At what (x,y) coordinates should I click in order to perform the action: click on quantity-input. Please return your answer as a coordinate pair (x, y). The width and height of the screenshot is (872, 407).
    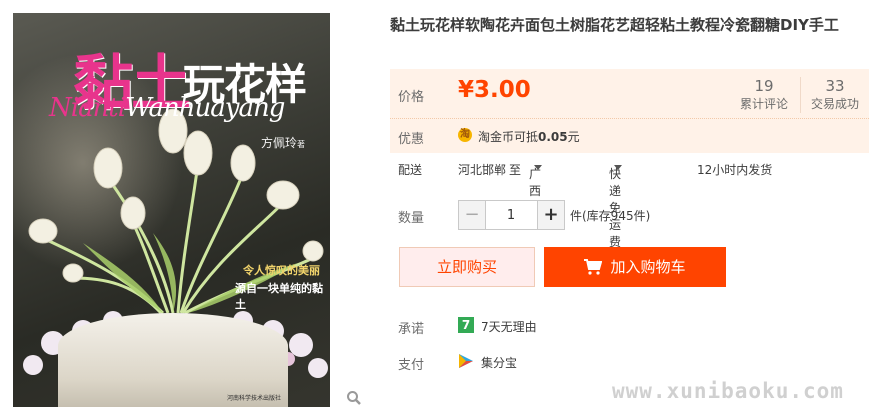
    Looking at the image, I should click on (511, 215).